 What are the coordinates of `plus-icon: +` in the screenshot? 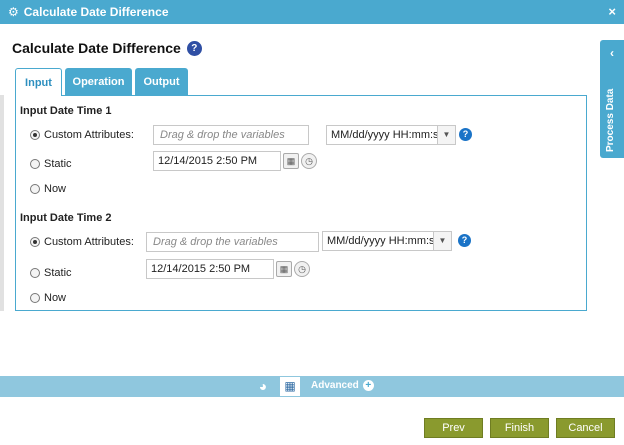 It's located at (368, 385).